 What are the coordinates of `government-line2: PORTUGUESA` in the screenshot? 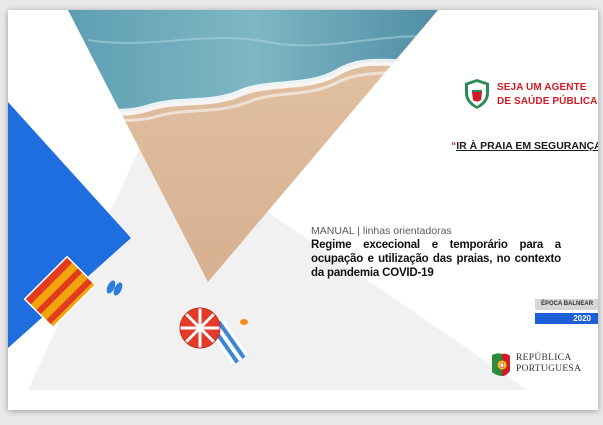 It's located at (549, 369).